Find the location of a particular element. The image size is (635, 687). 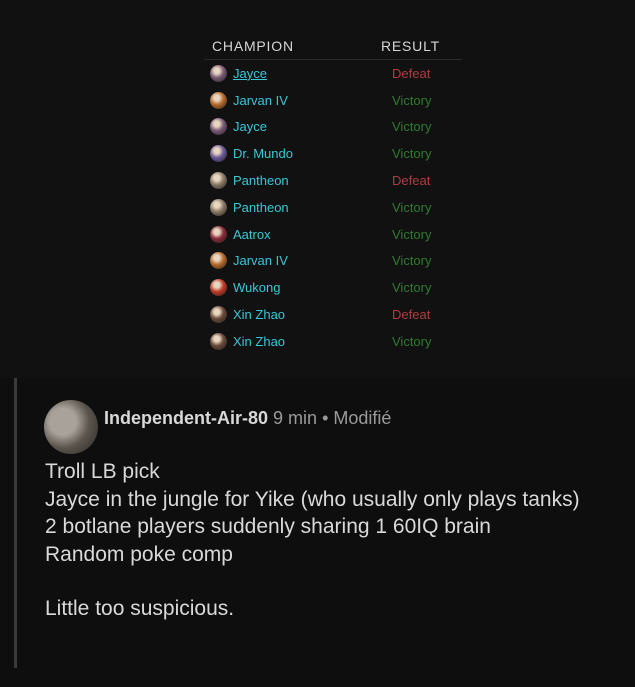

table-row: Pantheon Victory is located at coordinates (333, 207).